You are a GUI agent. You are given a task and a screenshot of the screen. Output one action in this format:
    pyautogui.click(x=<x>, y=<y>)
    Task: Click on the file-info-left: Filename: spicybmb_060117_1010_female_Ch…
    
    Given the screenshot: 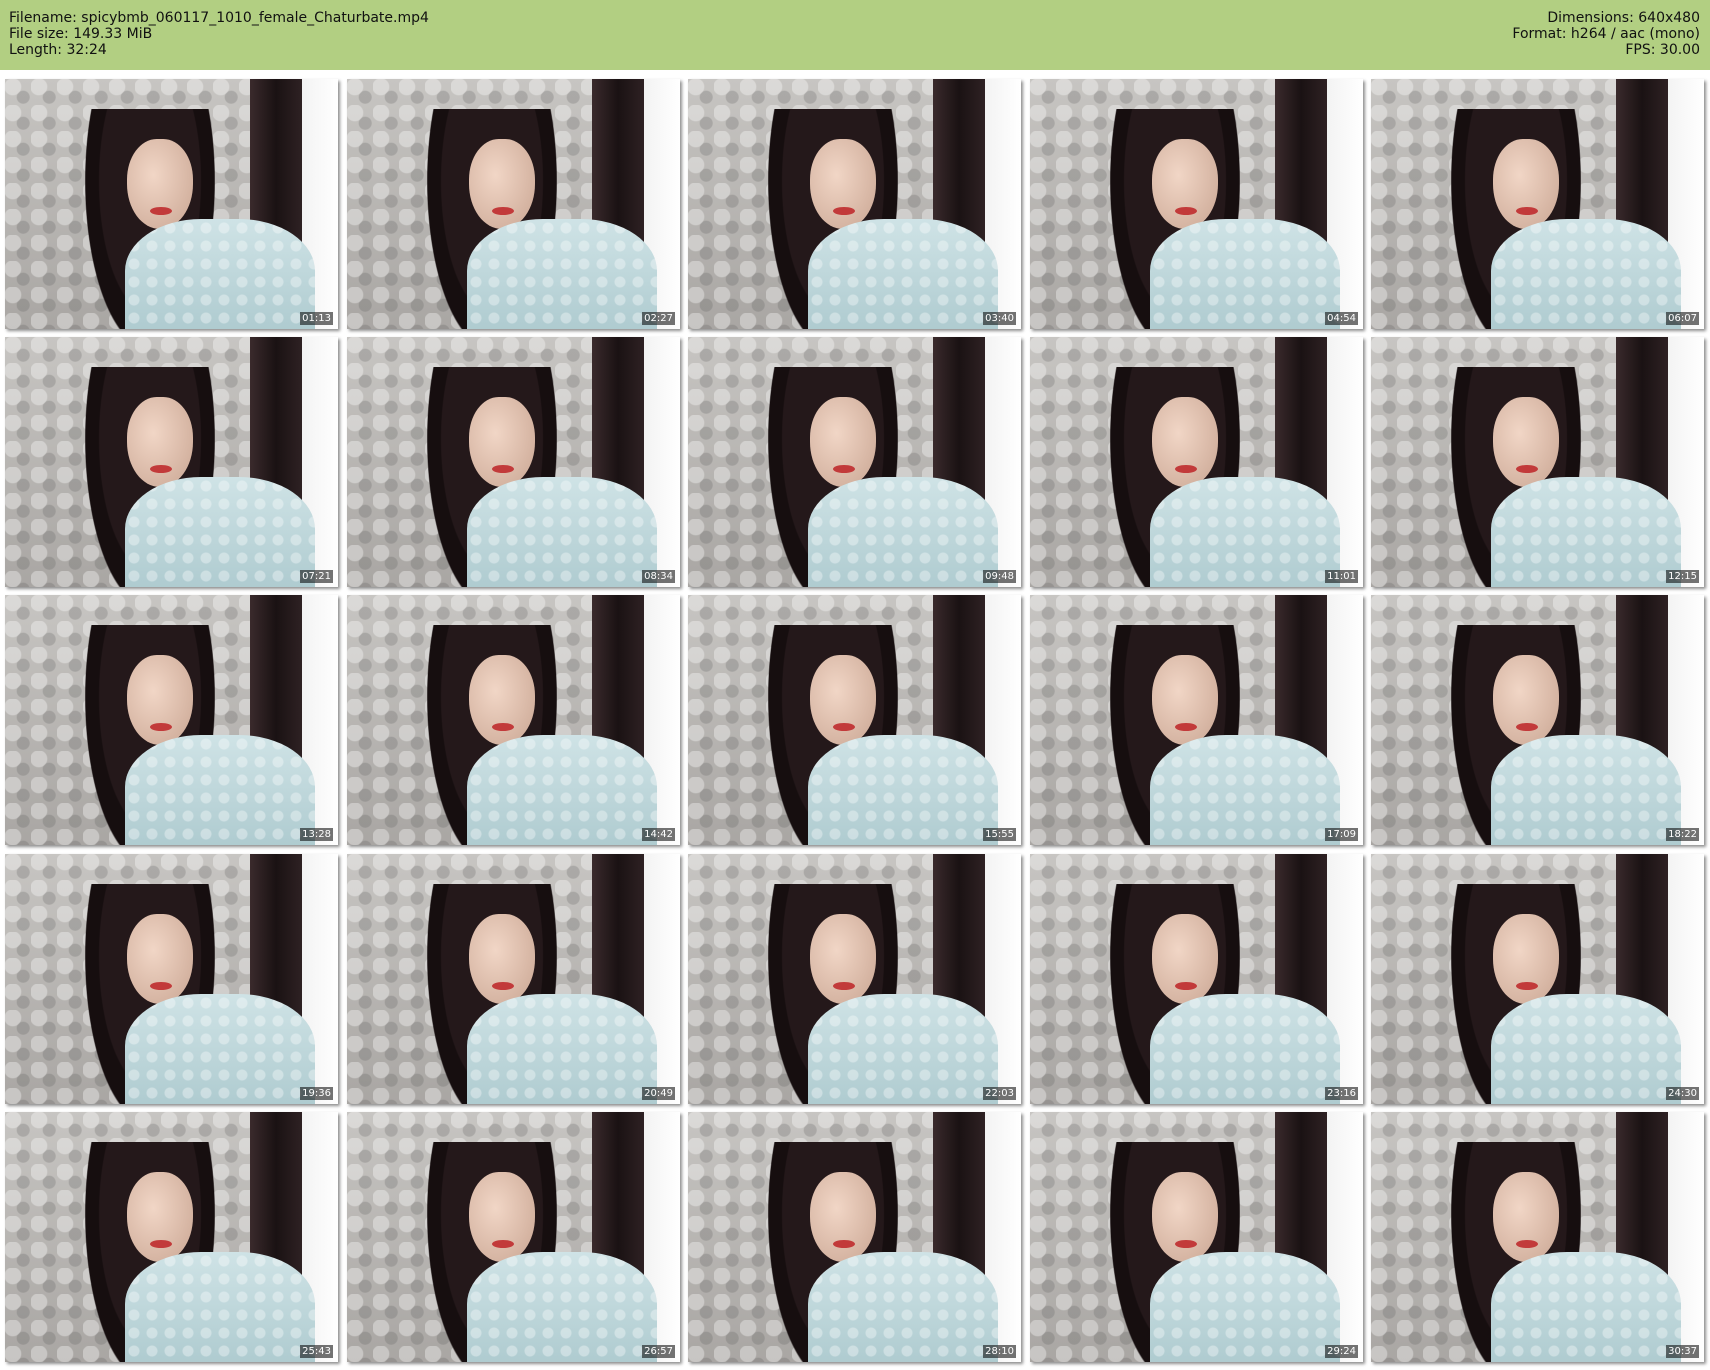 What is the action you would take?
    pyautogui.click(x=219, y=34)
    